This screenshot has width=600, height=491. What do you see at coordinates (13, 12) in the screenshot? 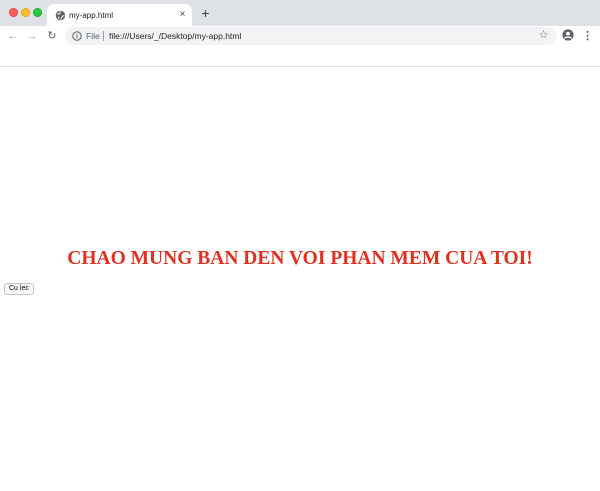
I see `window-close-button` at bounding box center [13, 12].